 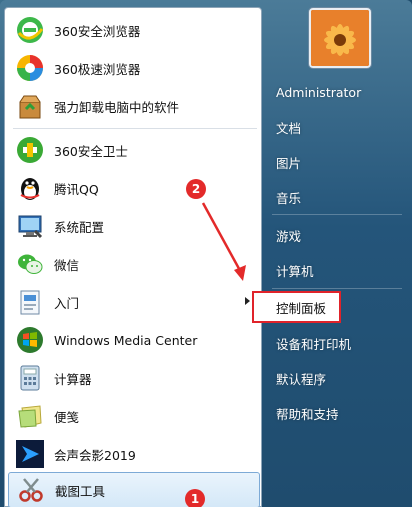 I want to click on program-label: 360安全浏览器, so click(x=97, y=31).